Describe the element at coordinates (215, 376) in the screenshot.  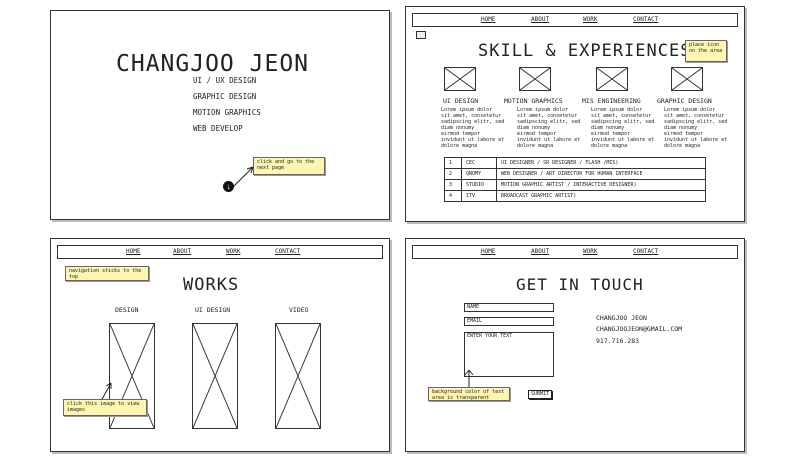
I see `work-image-ui-design` at that location.